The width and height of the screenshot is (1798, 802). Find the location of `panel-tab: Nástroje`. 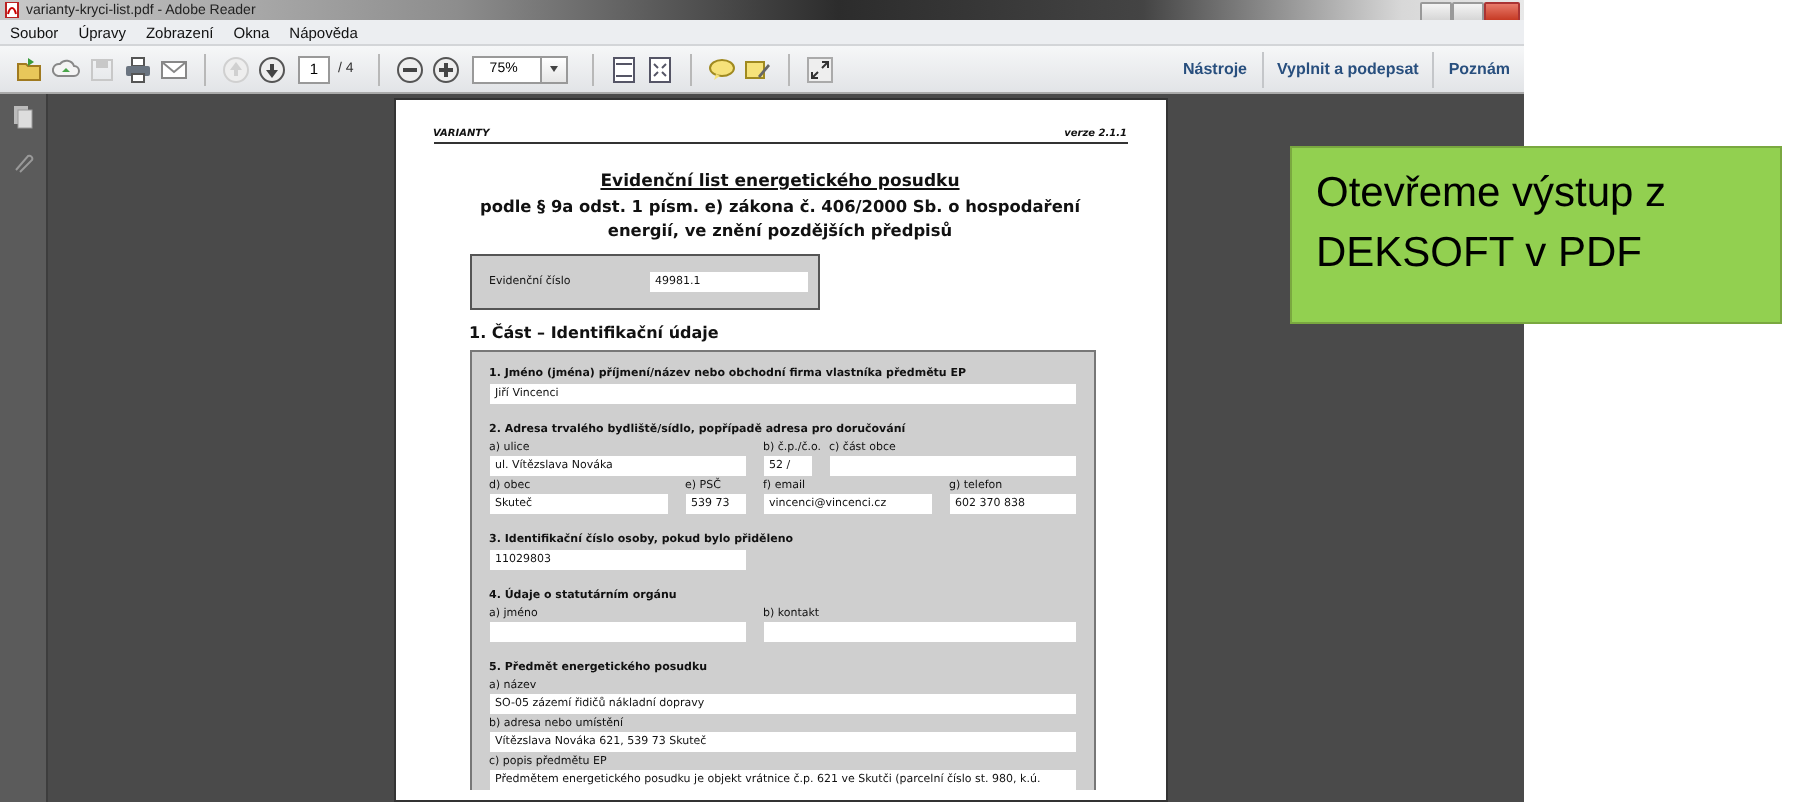

panel-tab: Nástroje is located at coordinates (1214, 69).